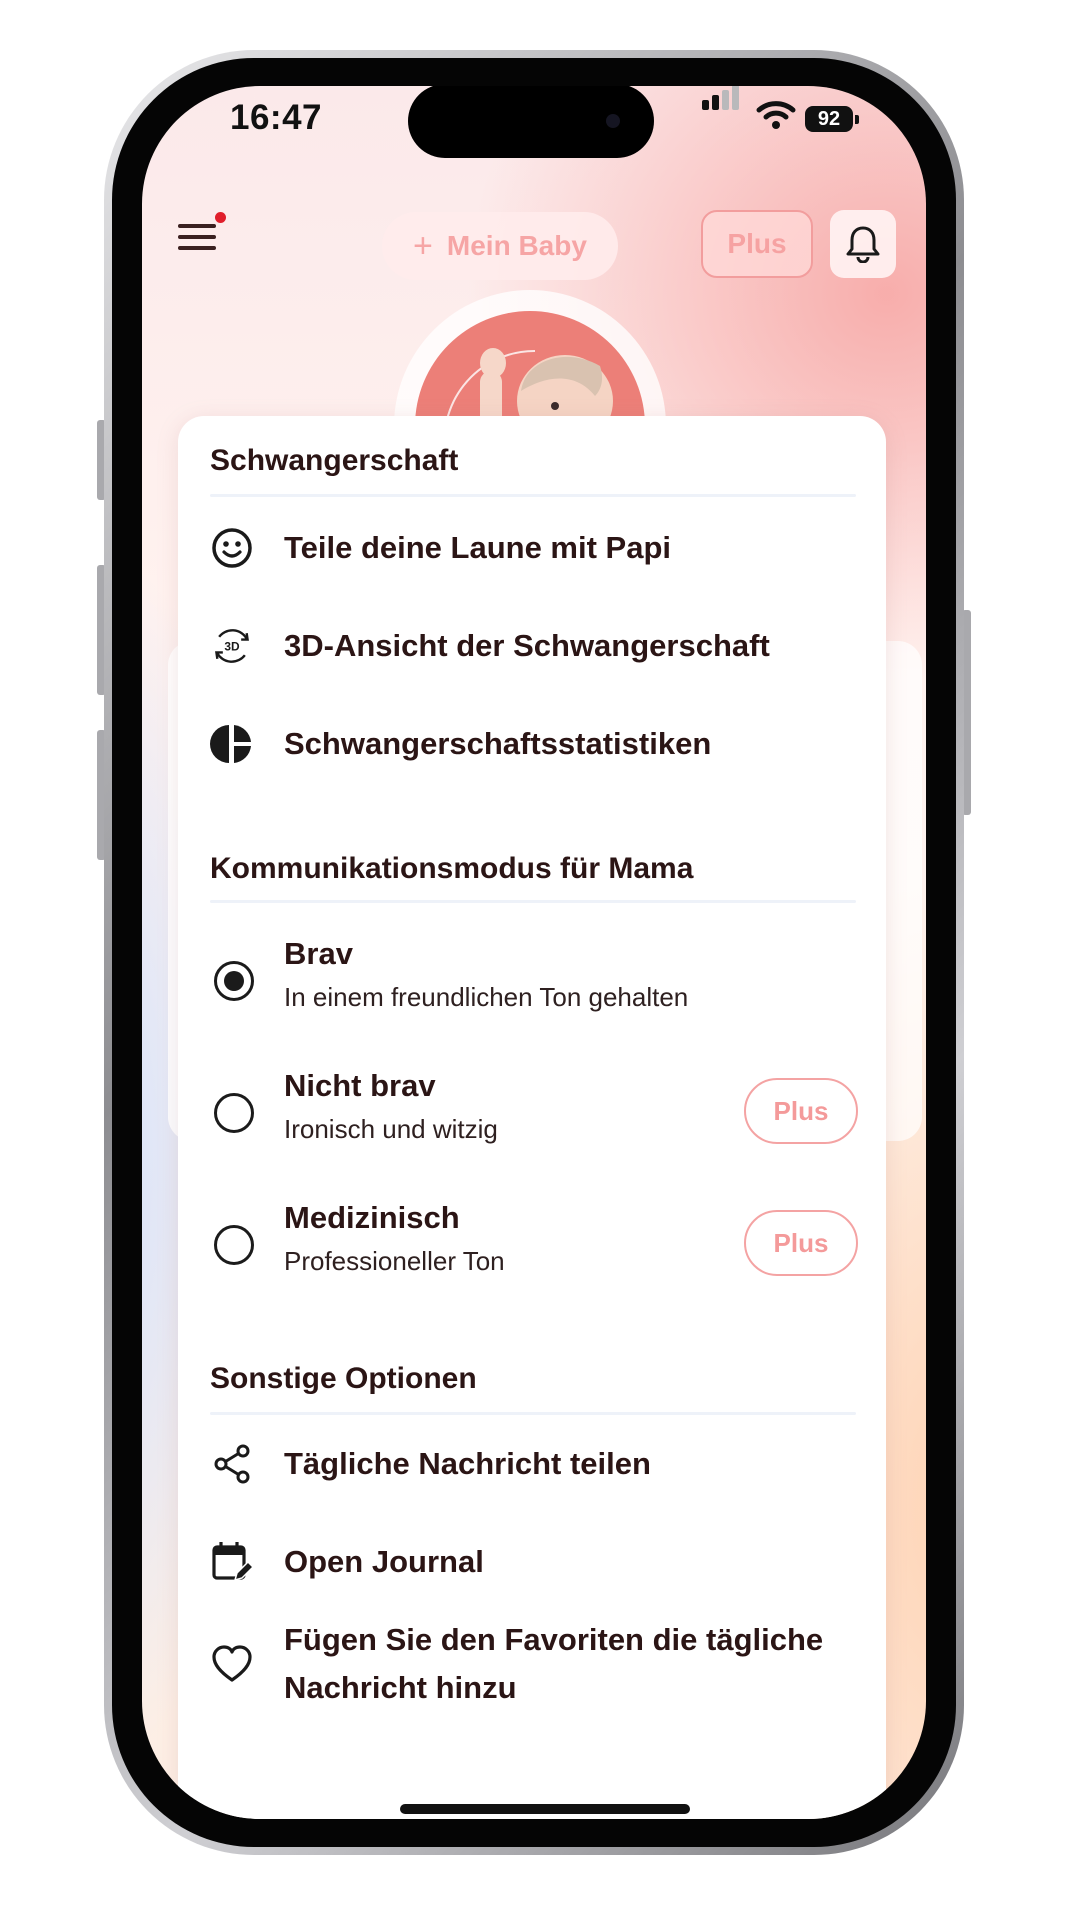 The height and width of the screenshot is (1920, 1080). I want to click on camera-icon, so click(613, 121).